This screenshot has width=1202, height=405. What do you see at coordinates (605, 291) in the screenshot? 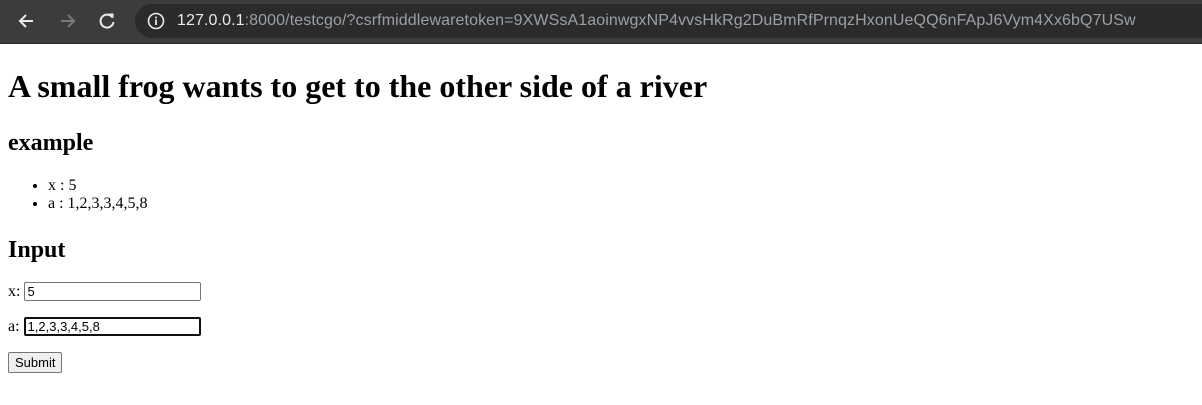
I see `x-row: x:` at bounding box center [605, 291].